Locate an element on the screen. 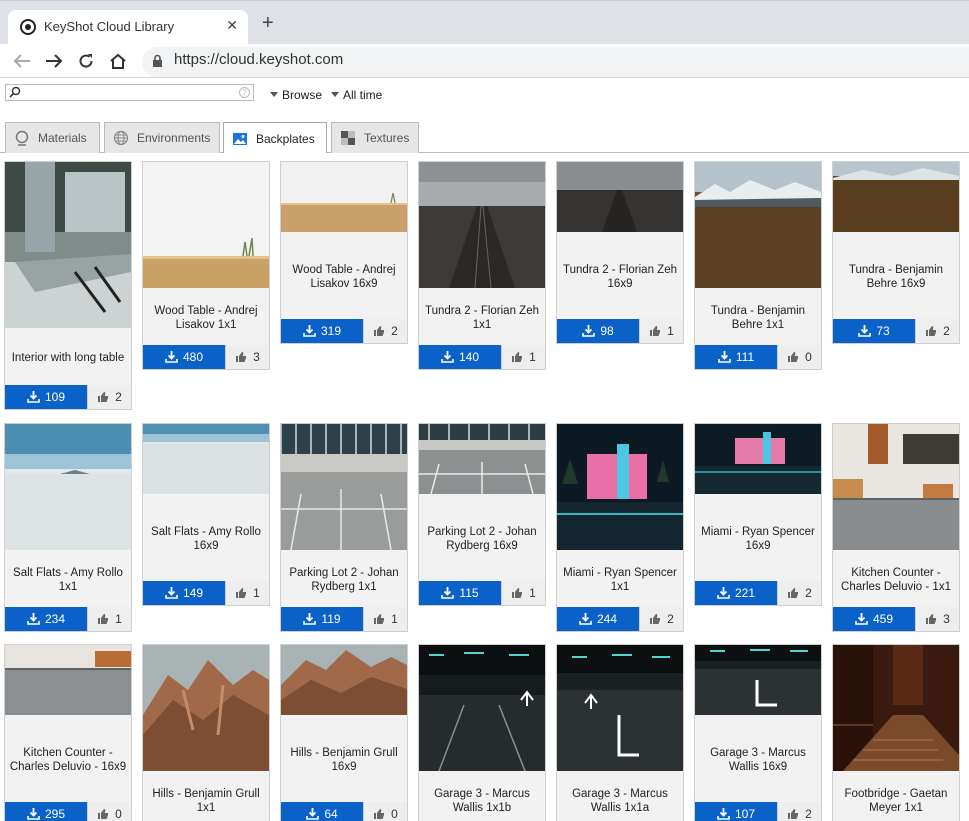 This screenshot has width=969, height=821. time-dropdown: All time is located at coordinates (356, 95).